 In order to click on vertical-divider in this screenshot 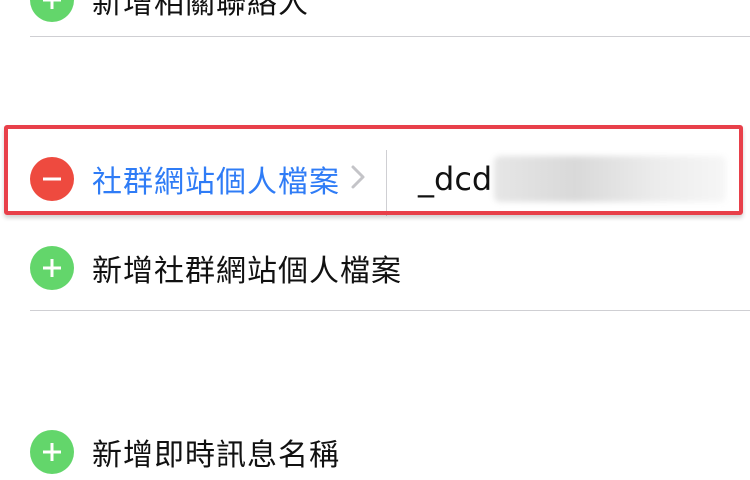, I will do `click(386, 183)`.